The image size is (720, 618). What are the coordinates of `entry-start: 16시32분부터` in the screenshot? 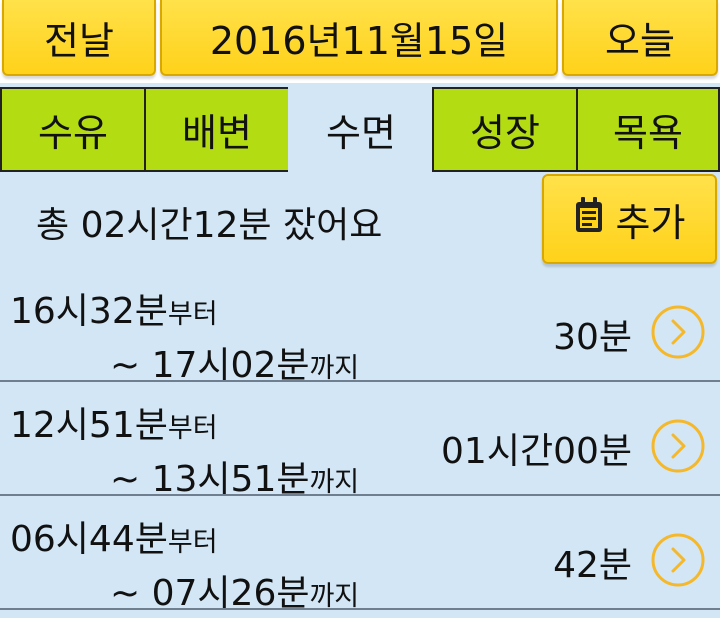 It's located at (114, 308).